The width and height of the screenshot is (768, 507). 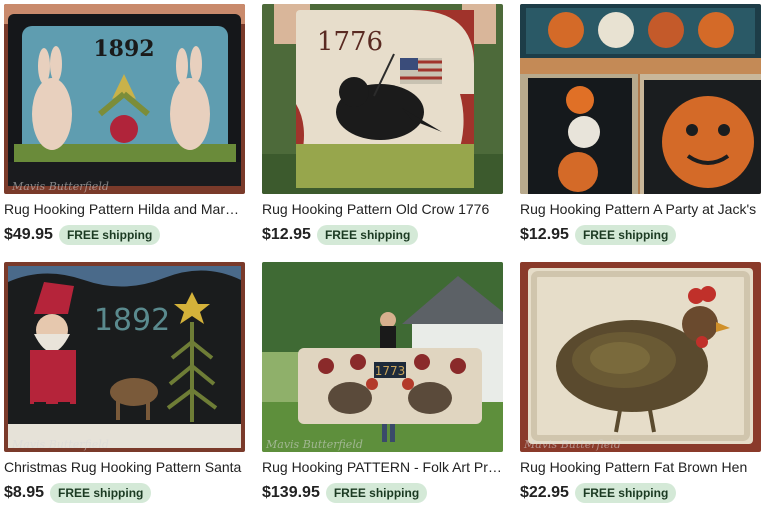 I want to click on rug-year-text: 1776, so click(x=350, y=42).